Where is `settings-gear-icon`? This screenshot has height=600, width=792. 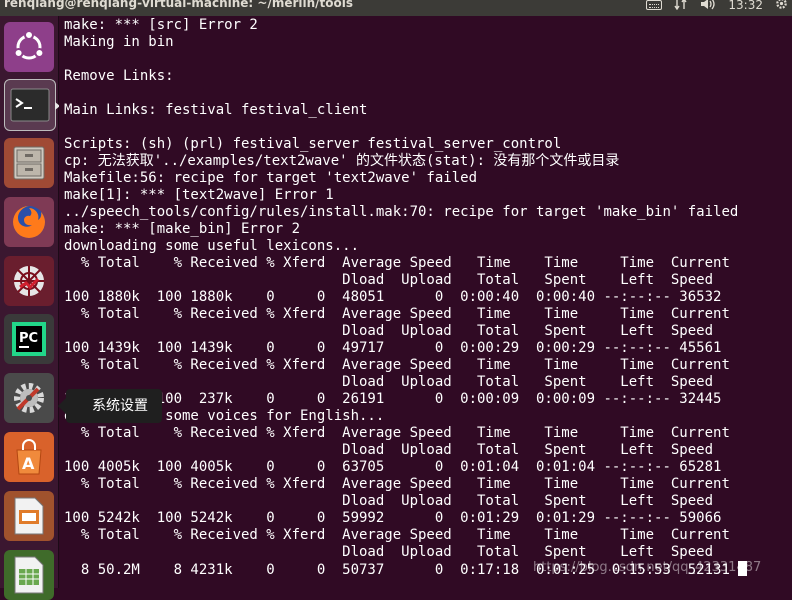
settings-gear-icon is located at coordinates (781, 6).